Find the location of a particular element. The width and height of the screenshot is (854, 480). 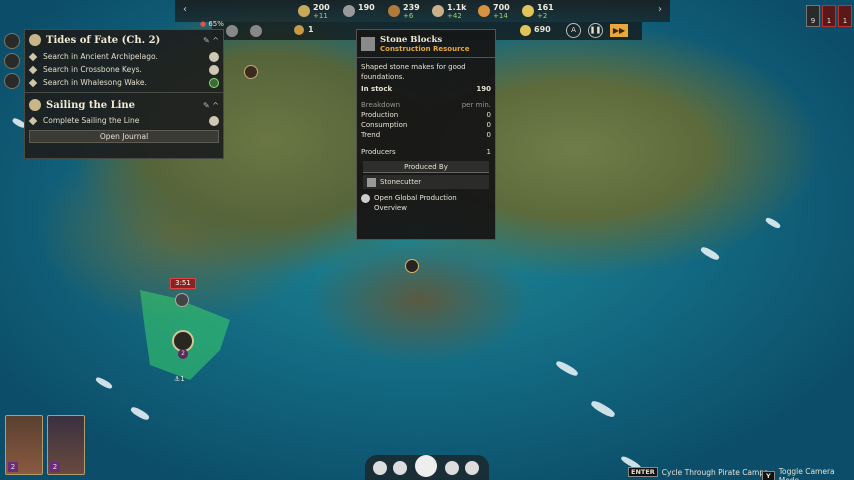

progress-percent: 65% is located at coordinates (216, 24).